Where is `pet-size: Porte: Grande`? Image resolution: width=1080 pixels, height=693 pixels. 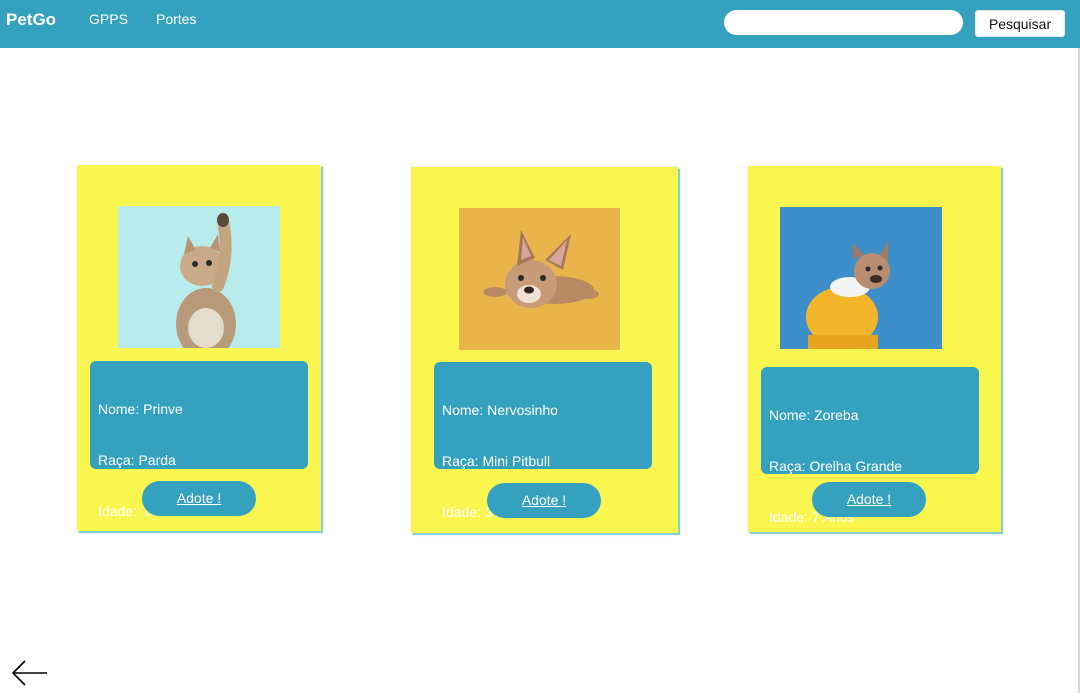
pet-size: Porte: Grande is located at coordinates (813, 670).